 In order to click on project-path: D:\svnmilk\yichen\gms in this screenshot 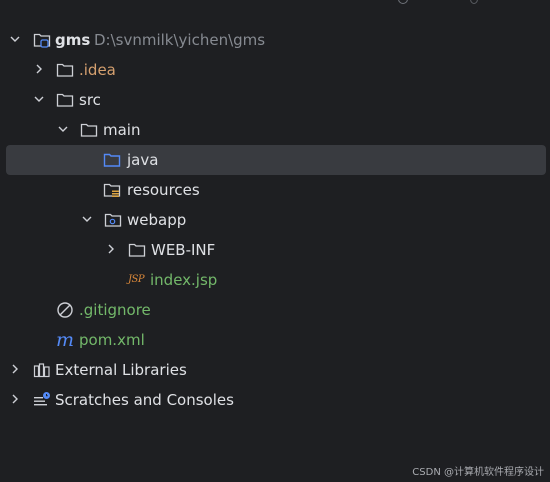, I will do `click(180, 40)`.